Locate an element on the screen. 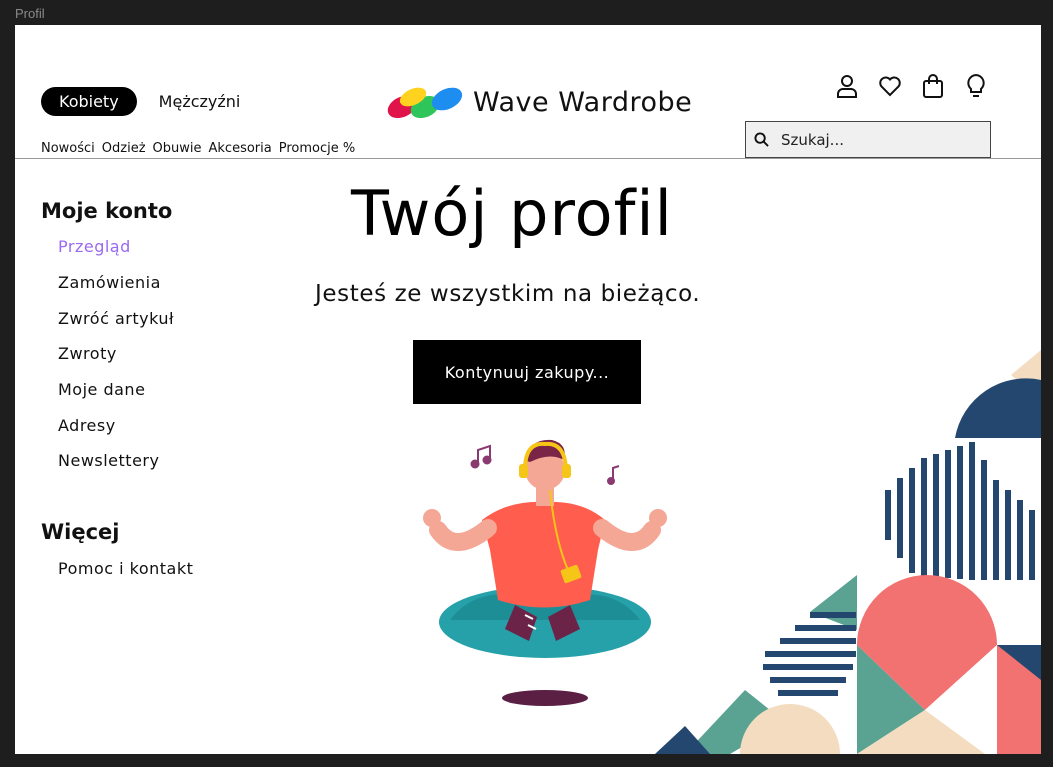 This screenshot has width=1053, height=767. bag-icon is located at coordinates (933, 86).